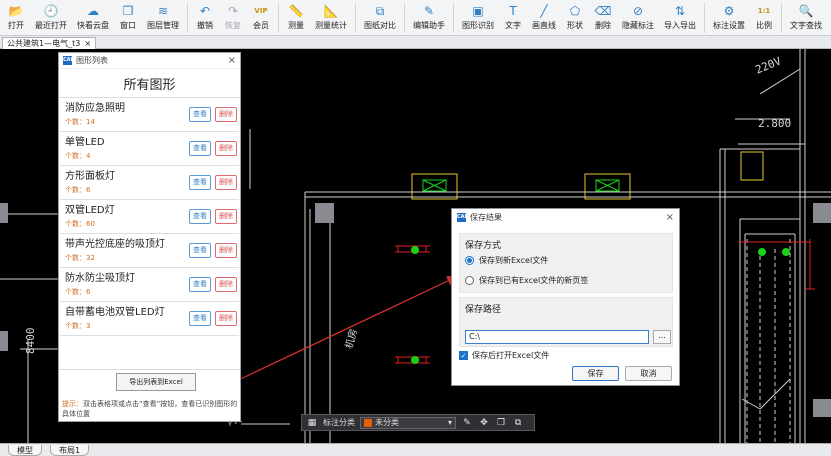 This screenshot has height=456, width=831. I want to click on toolbar-button-measure: 📏 测量, so click(296, 18).